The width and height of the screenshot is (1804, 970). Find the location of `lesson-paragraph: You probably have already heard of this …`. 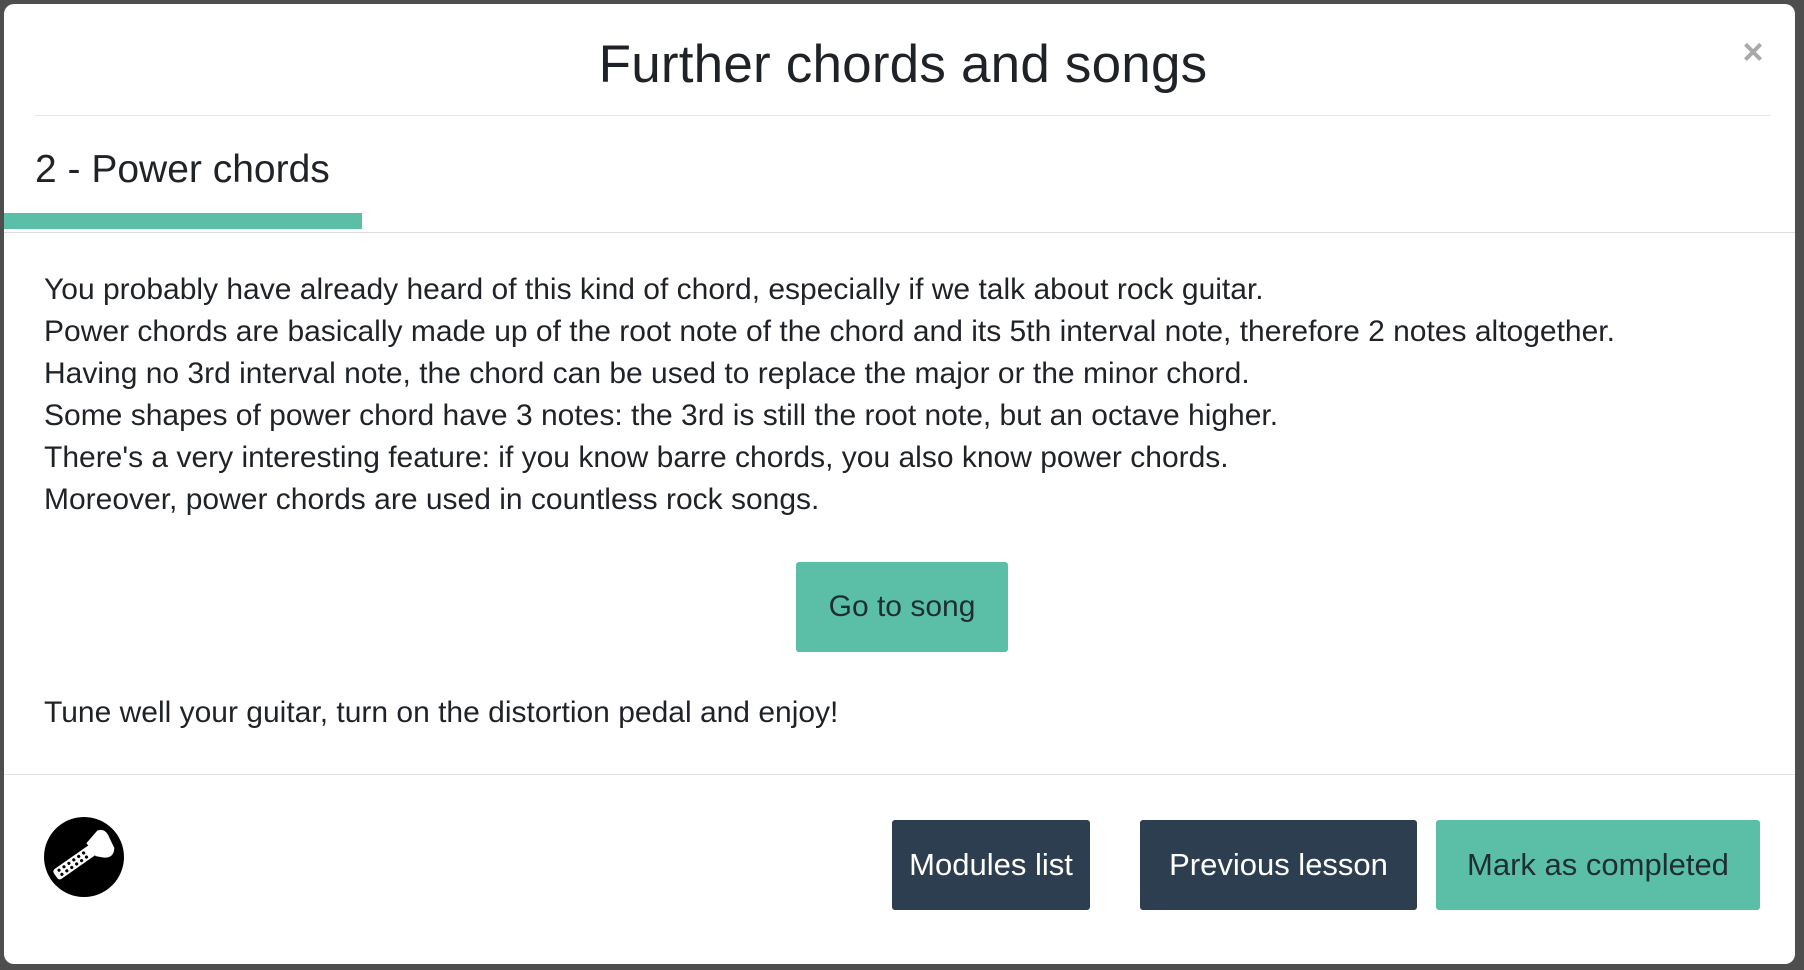

lesson-paragraph: You probably have already heard of this … is located at coordinates (654, 289).